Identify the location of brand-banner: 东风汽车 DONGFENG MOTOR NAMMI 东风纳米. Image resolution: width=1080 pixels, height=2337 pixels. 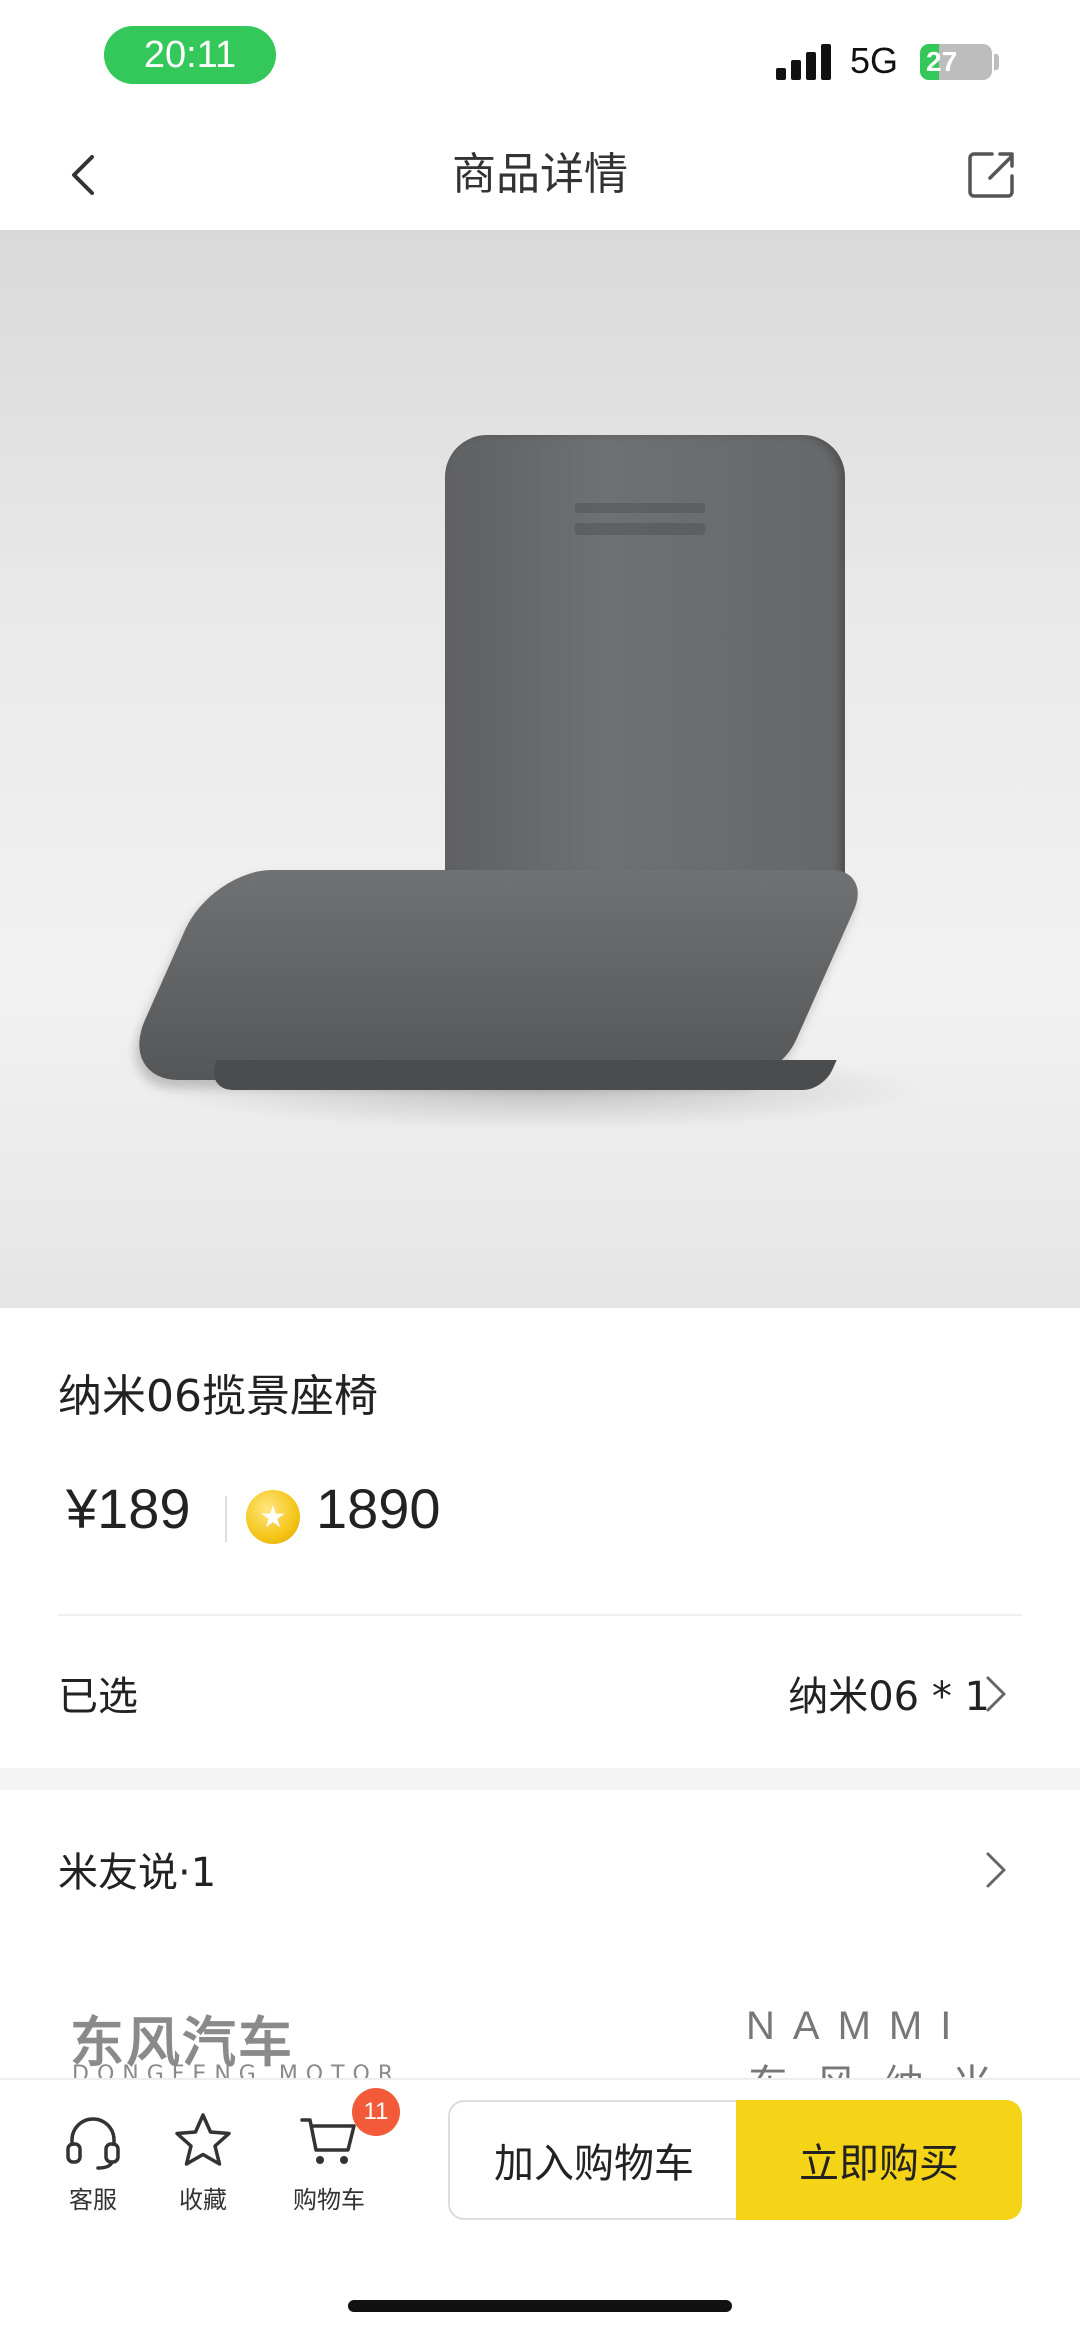
(540, 2034).